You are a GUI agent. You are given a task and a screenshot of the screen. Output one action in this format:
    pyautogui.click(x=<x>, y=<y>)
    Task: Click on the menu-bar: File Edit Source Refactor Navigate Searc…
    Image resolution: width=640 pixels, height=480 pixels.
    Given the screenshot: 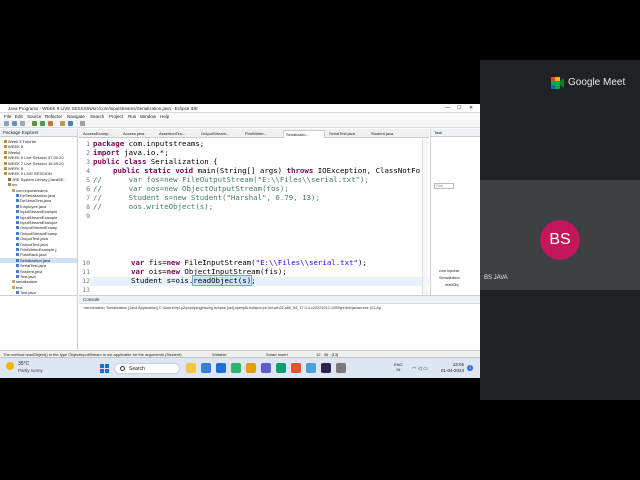 What is the action you would take?
    pyautogui.click(x=240, y=116)
    